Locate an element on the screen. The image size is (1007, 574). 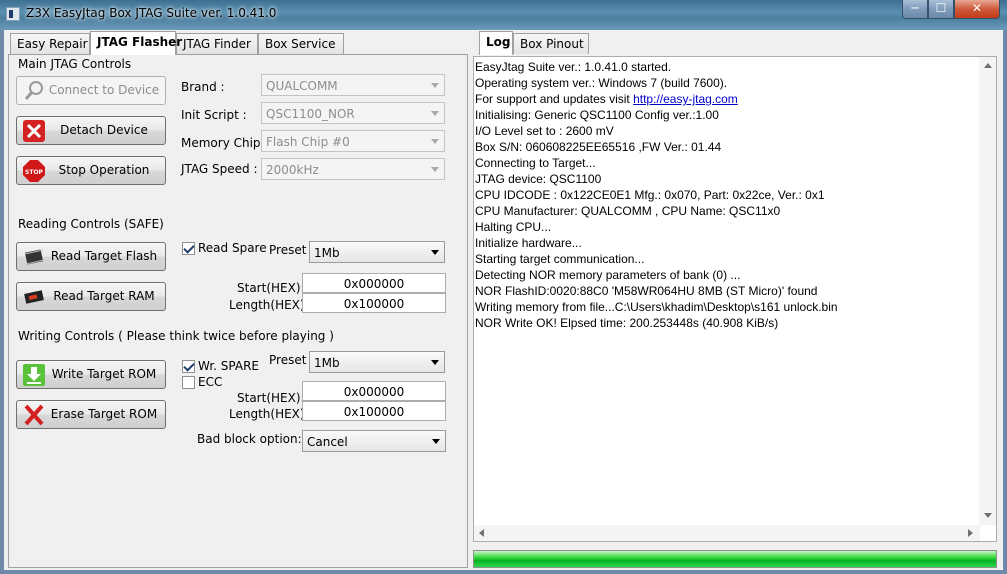
write-length-value: 0x100000 is located at coordinates (374, 412).